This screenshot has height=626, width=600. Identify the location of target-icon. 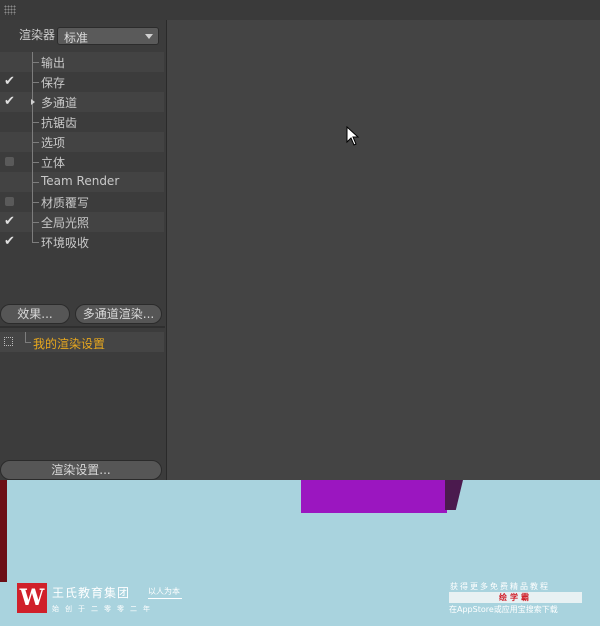
(8, 341).